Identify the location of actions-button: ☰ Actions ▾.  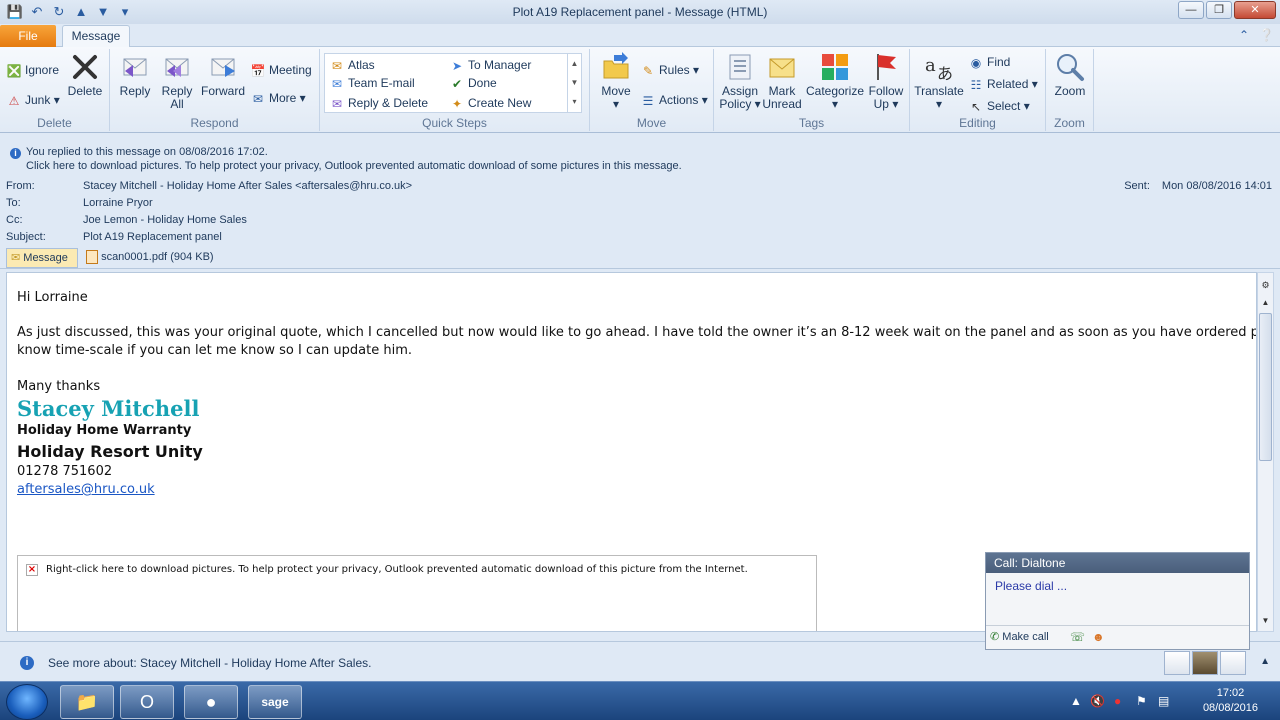
(674, 100).